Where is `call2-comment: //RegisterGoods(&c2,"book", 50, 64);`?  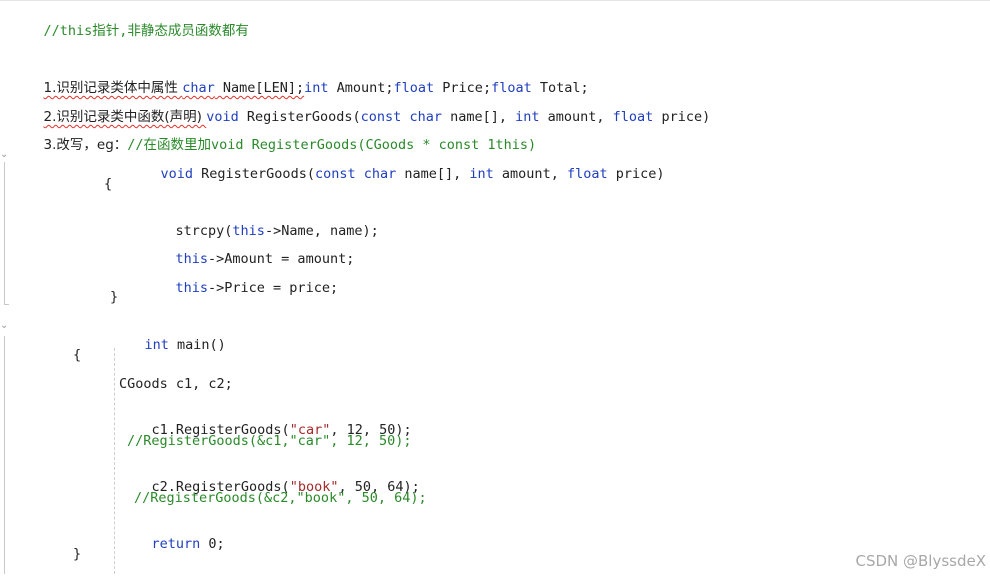
call2-comment: //RegisterGoods(&c2,"book", 50, 64); is located at coordinates (280, 498).